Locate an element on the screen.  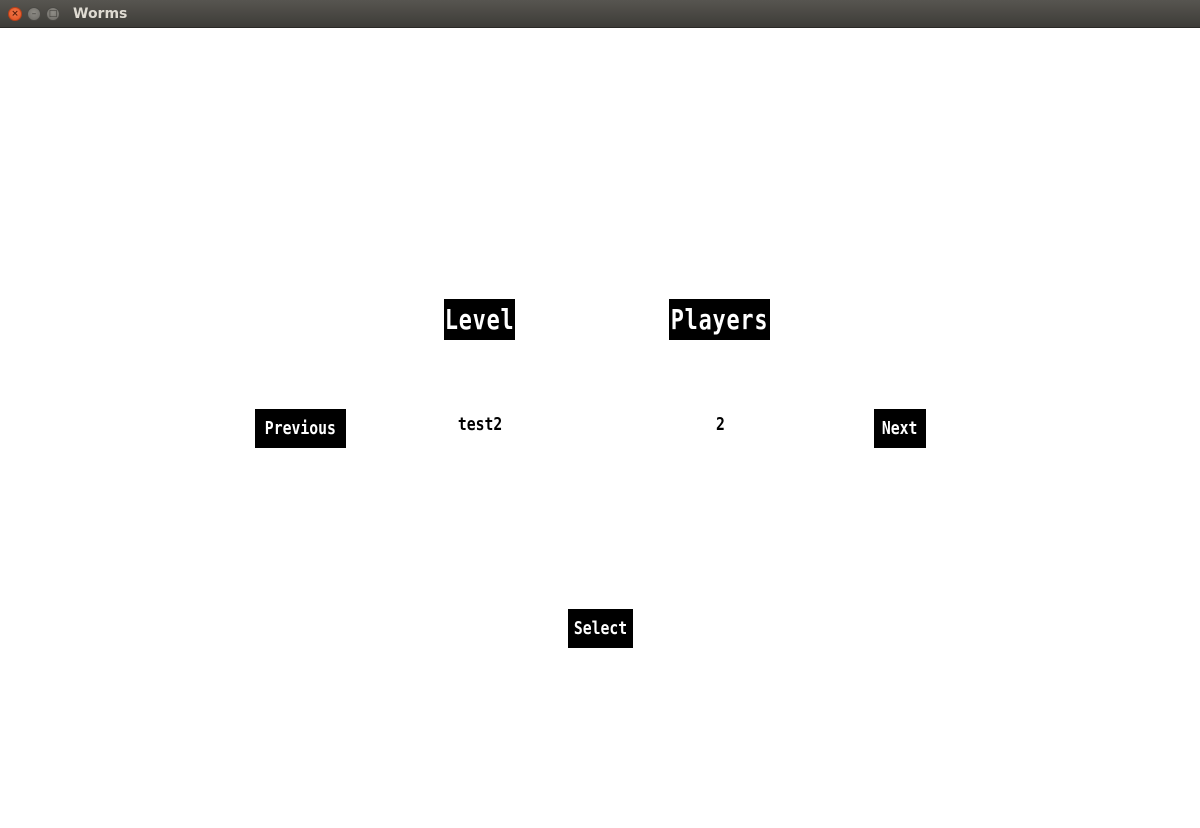
previous-button: Previous is located at coordinates (300, 428).